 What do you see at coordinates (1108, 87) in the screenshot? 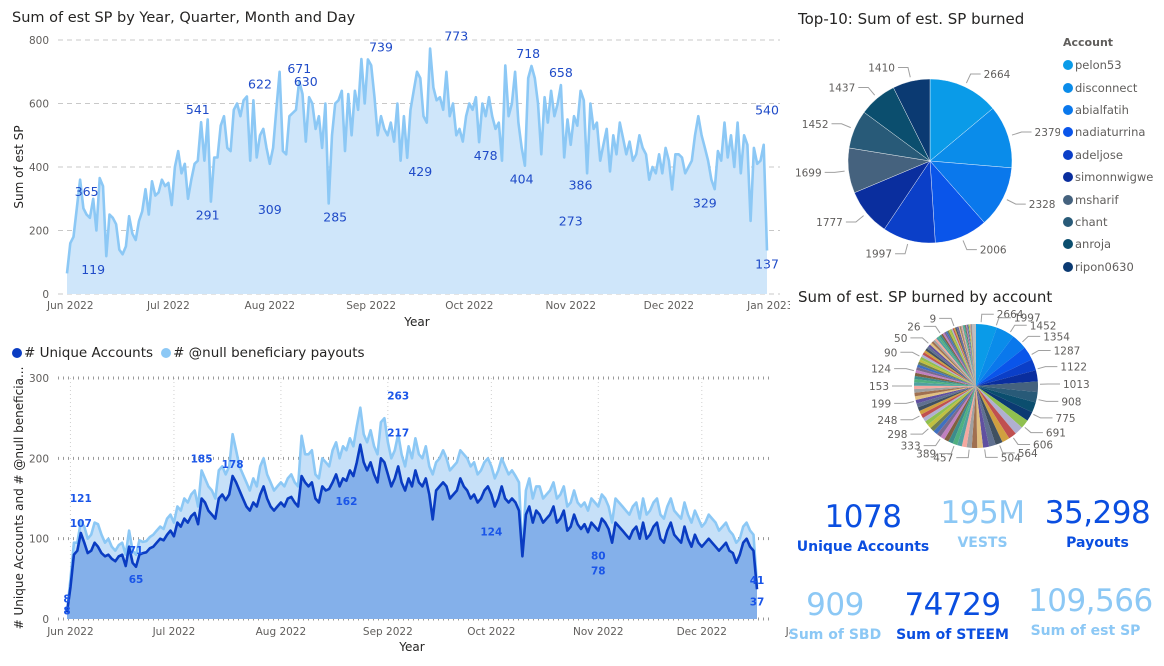
I see `legend-item-disconnect: disconnect` at bounding box center [1108, 87].